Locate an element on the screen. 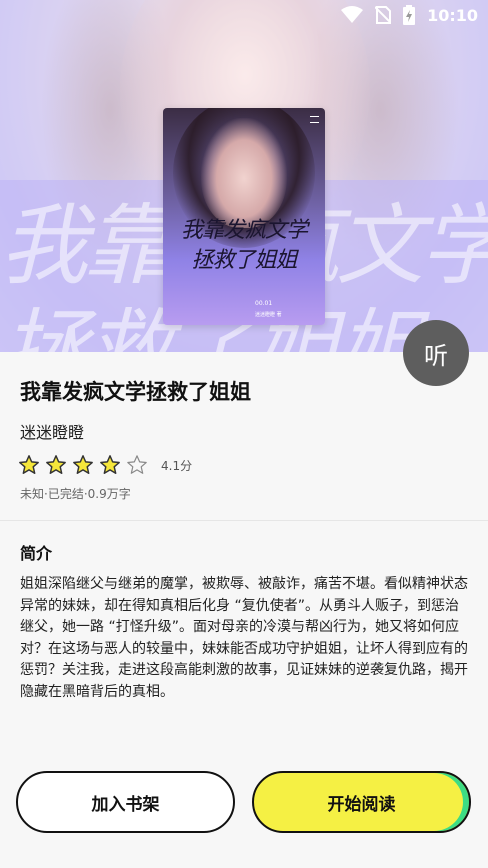  cover-portrait is located at coordinates (244, 173).